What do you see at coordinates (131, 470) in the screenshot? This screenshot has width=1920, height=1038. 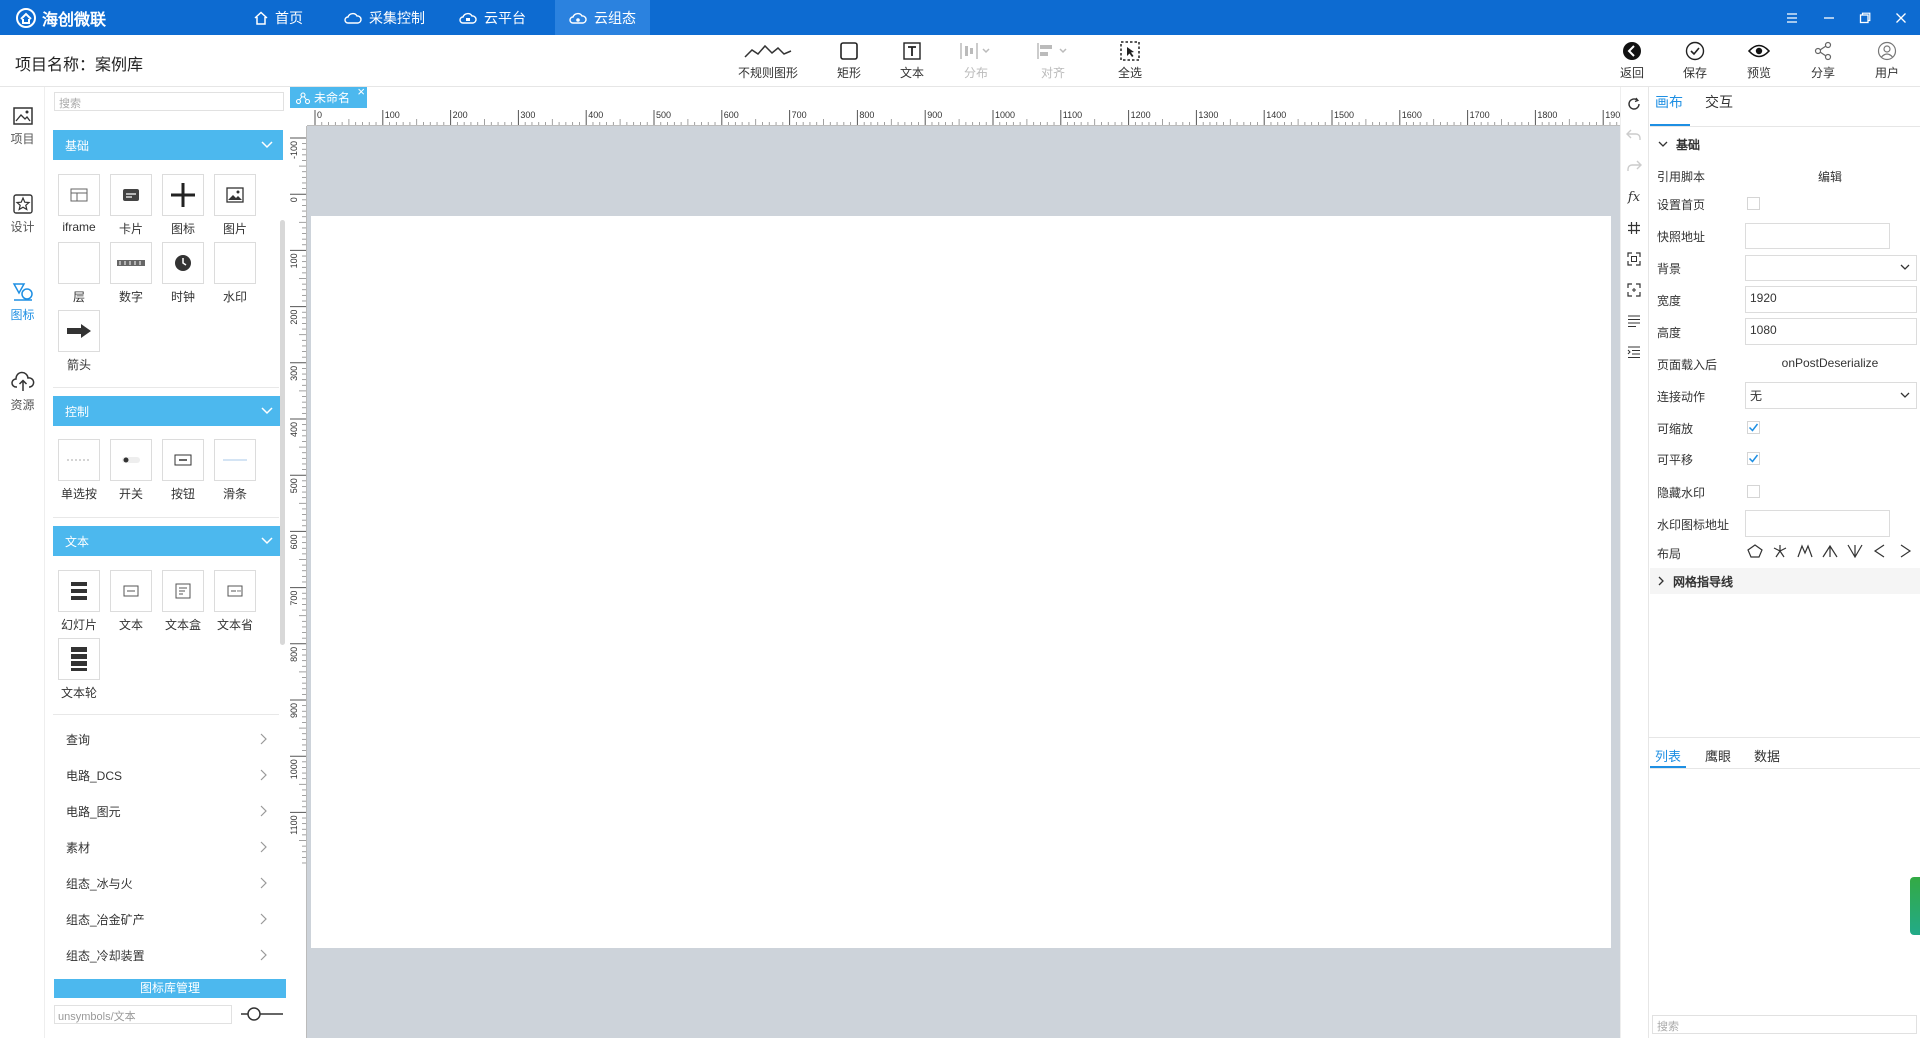 I see `component-switch: 开关` at bounding box center [131, 470].